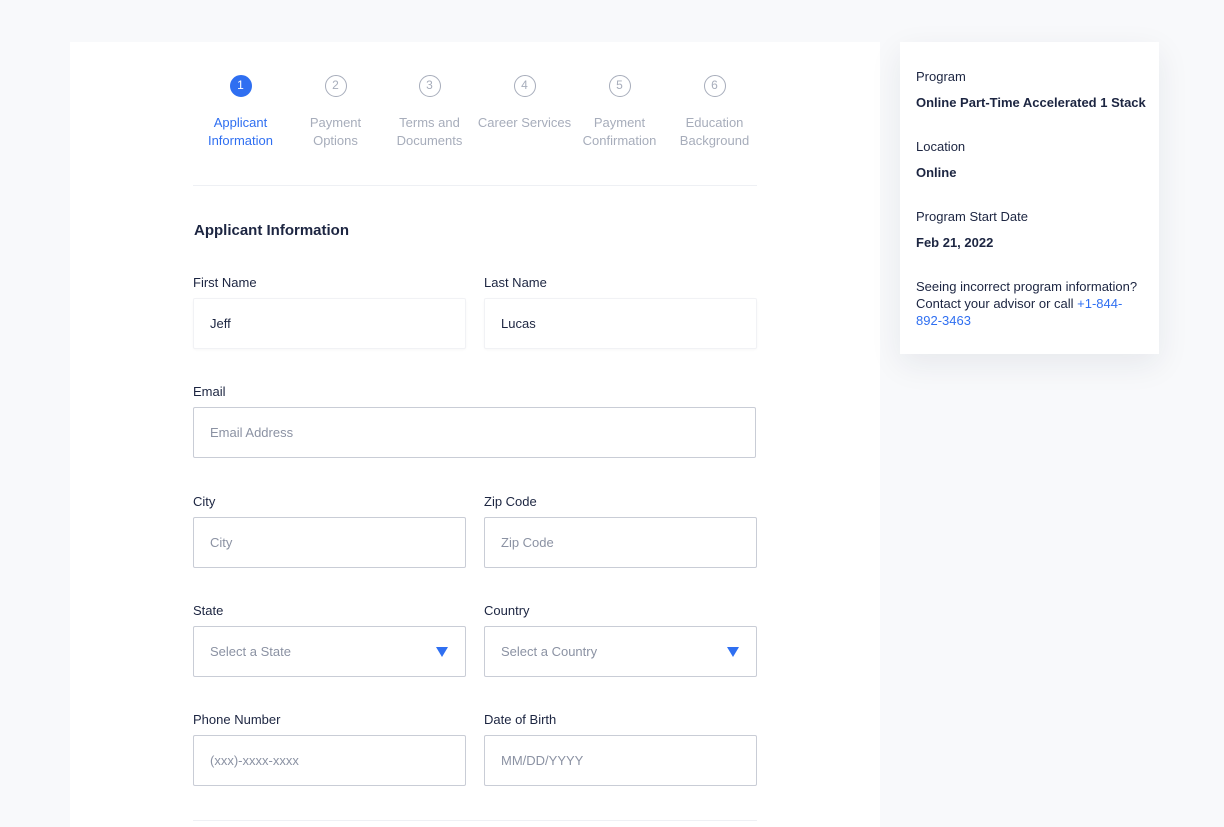  I want to click on city-label: City, so click(204, 501).